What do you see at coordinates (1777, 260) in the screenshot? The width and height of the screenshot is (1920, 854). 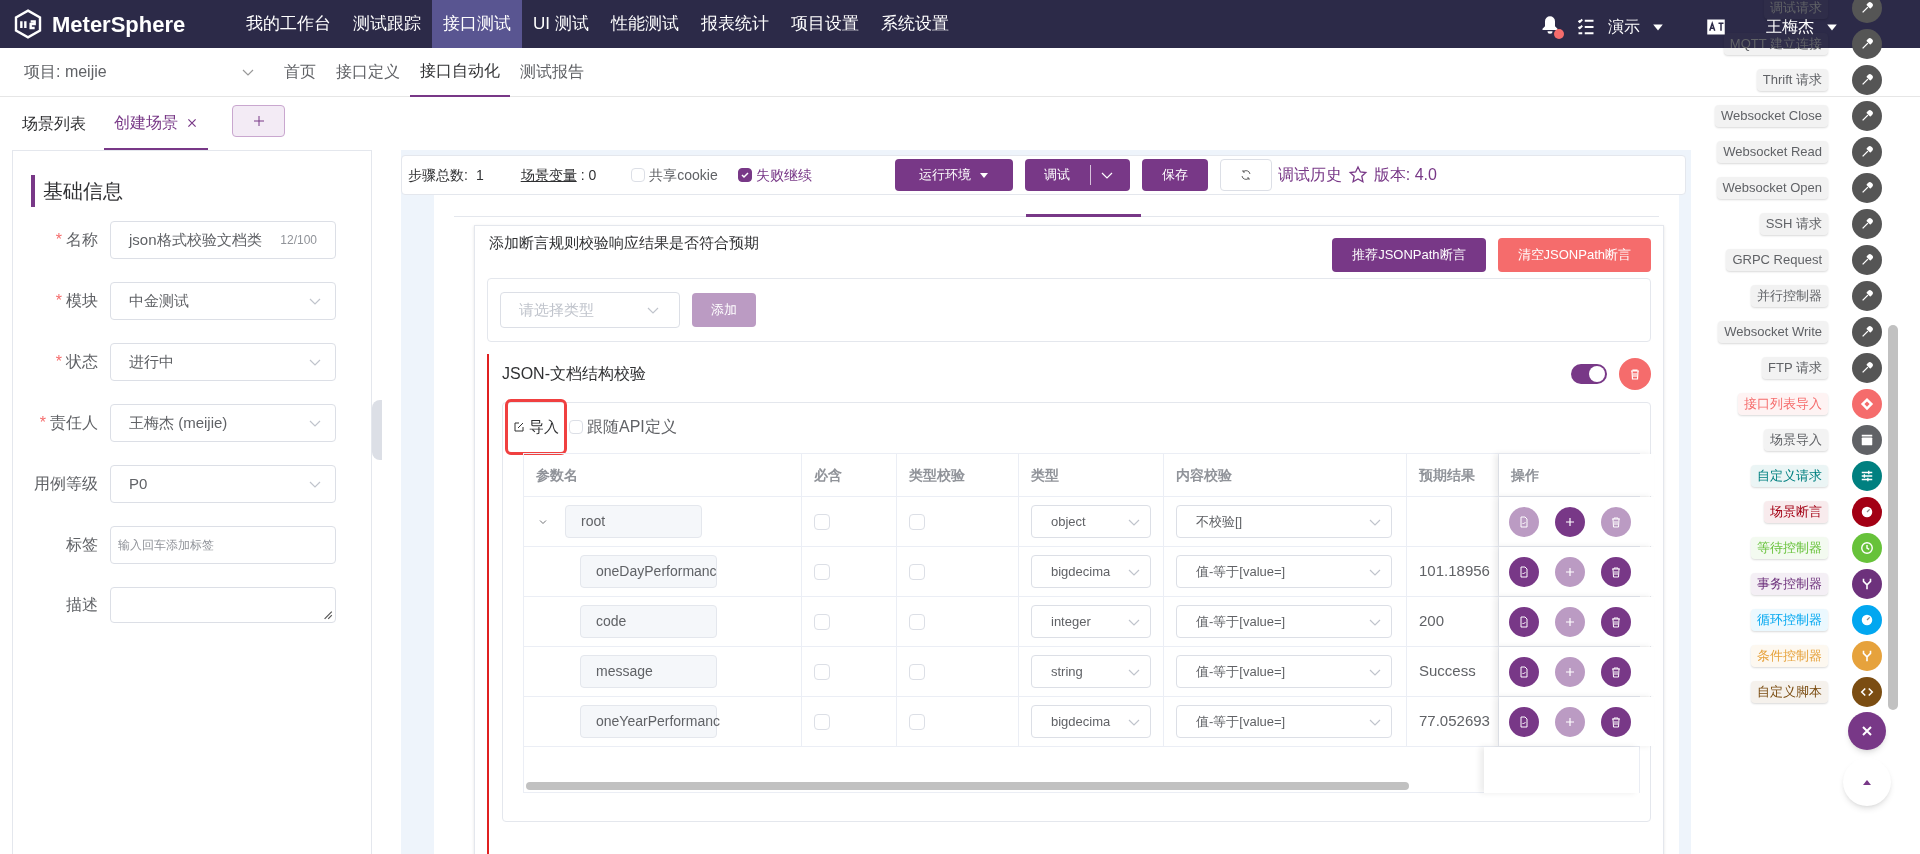 I see `step-type-label: GRPC Request` at bounding box center [1777, 260].